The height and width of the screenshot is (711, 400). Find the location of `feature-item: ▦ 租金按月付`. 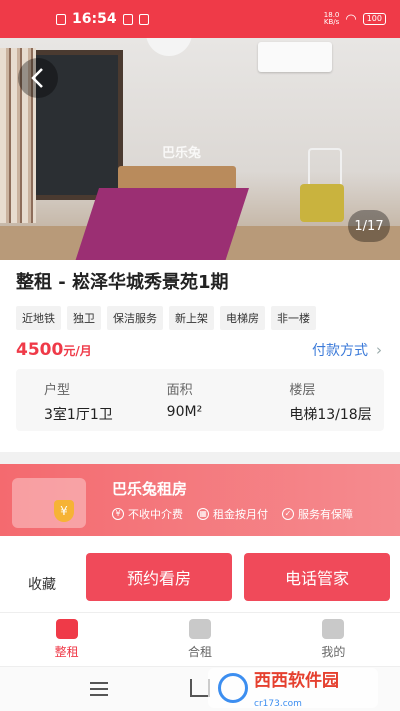

feature-item: ▦ 租金按月付 is located at coordinates (232, 514).